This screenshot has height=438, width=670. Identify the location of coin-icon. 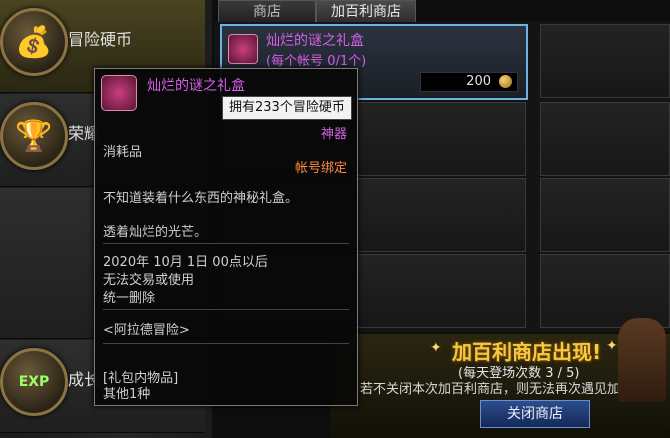
(505, 81).